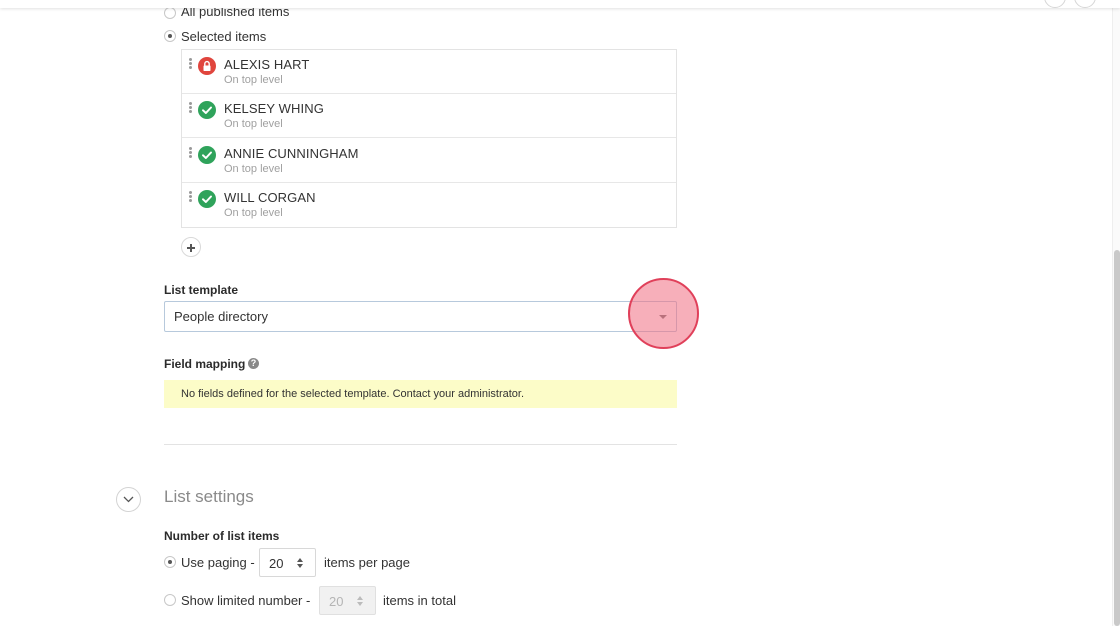  Describe the element at coordinates (209, 496) in the screenshot. I see `section-title: List settings` at that location.